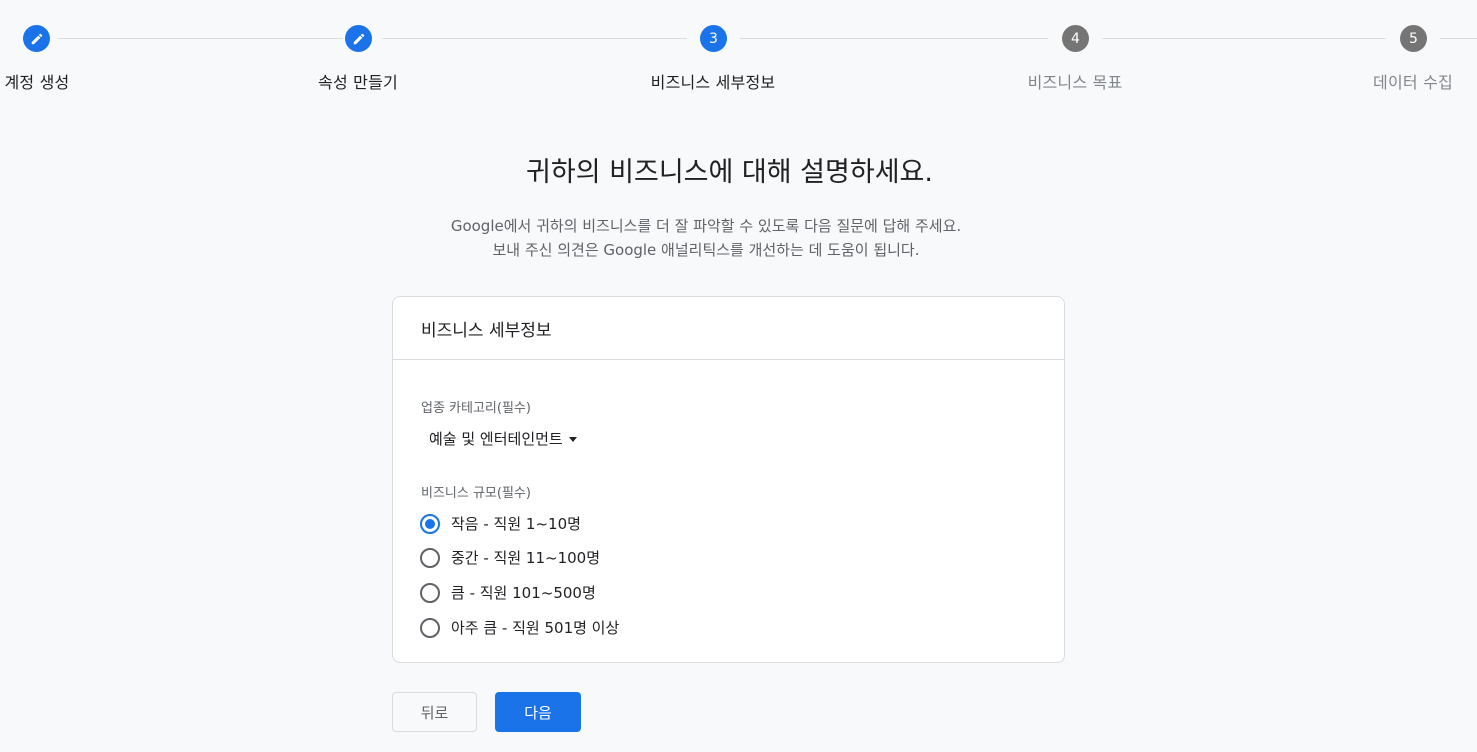 The image size is (1477, 752). What do you see at coordinates (476, 493) in the screenshot?
I see `business-size-label: 비즈니스 규모(필수)` at bounding box center [476, 493].